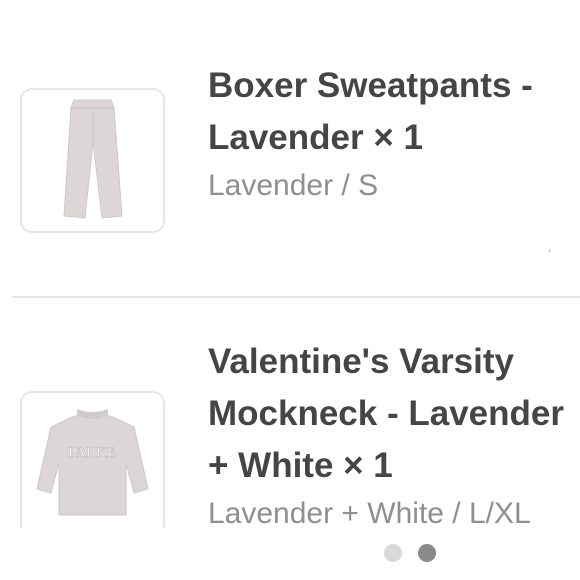 Image resolution: width=580 pixels, height=580 pixels. Describe the element at coordinates (361, 361) in the screenshot. I see `product-title-line: Valentine's Varsity` at that location.